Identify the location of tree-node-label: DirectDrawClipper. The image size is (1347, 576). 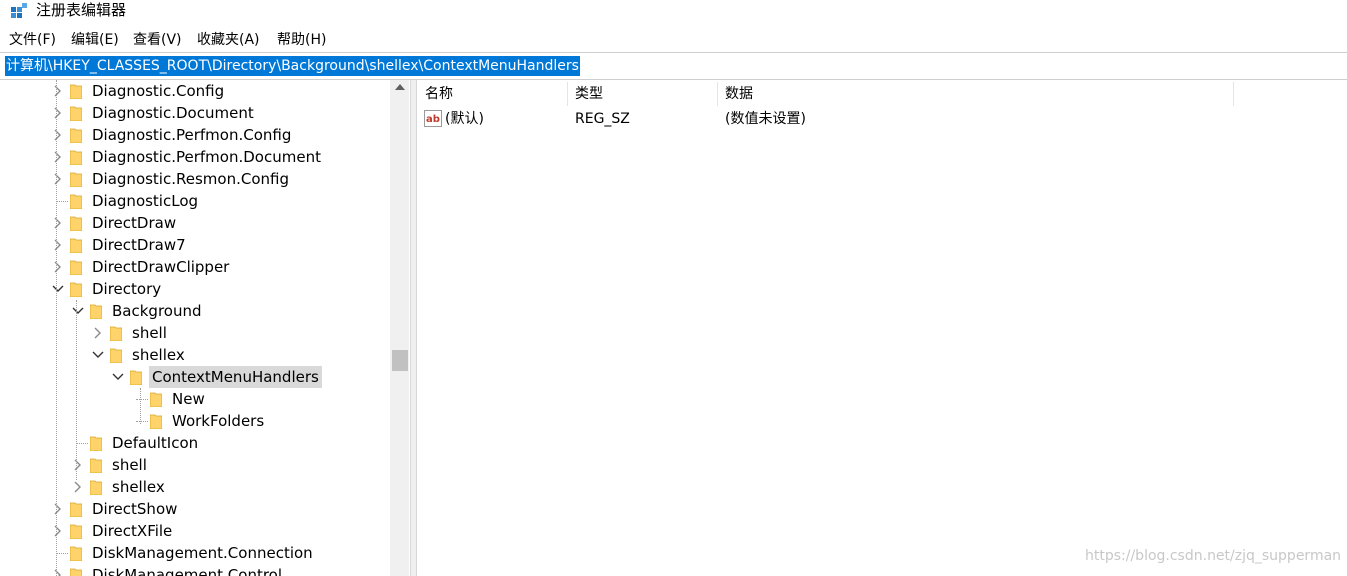
(160, 267).